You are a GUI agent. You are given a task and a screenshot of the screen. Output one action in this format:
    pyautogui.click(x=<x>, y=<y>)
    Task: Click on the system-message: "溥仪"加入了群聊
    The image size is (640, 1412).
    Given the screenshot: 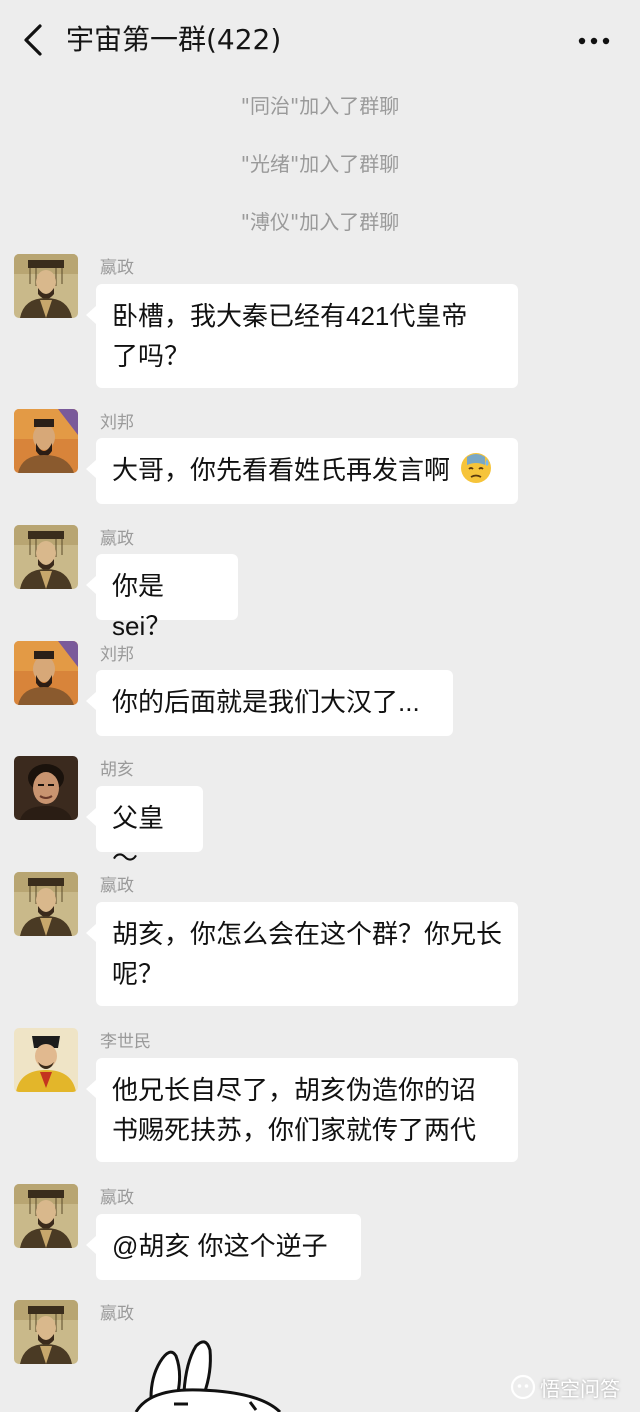 What is the action you would take?
    pyautogui.click(x=320, y=222)
    